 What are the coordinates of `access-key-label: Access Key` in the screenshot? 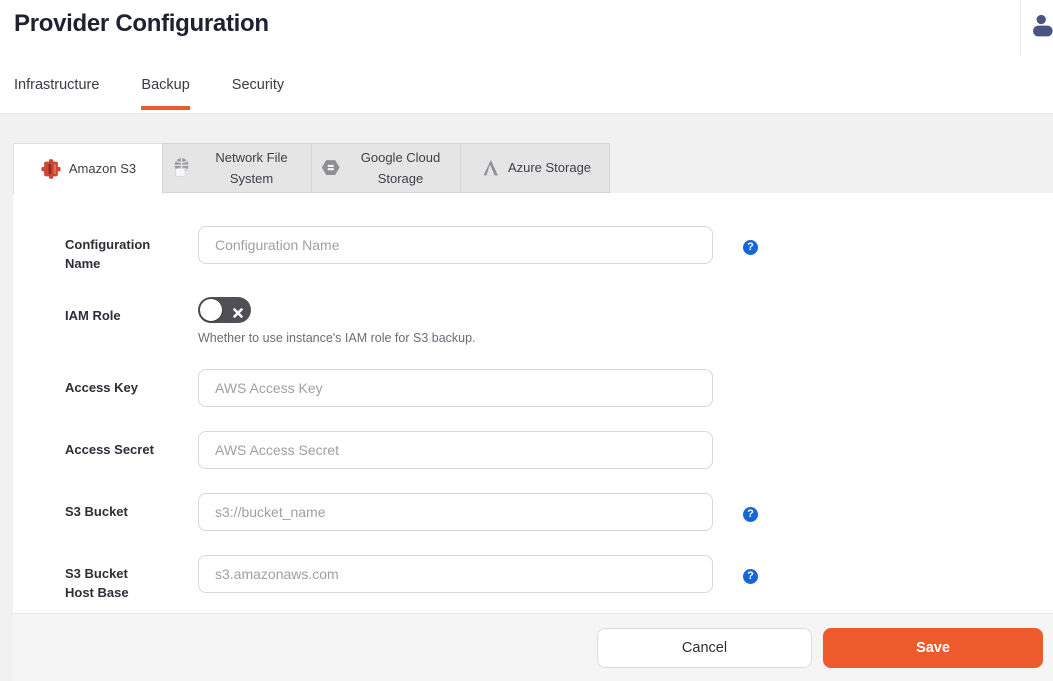 It's located at (101, 387).